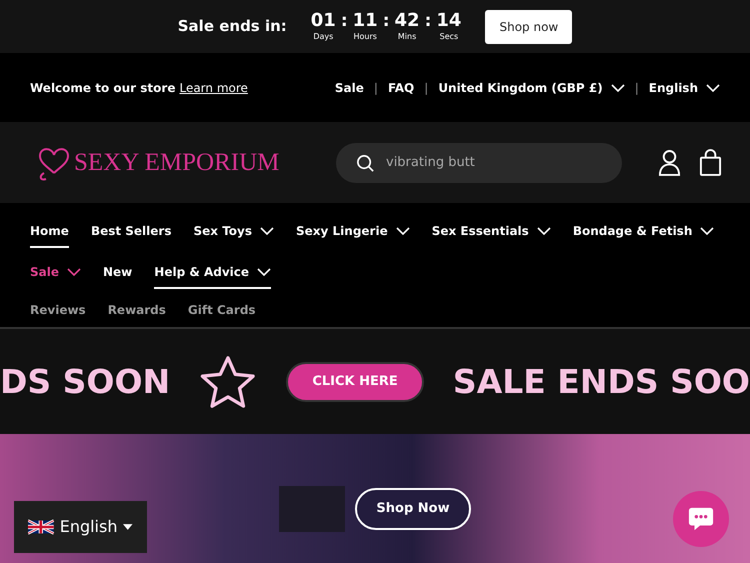 This screenshot has height=563, width=750. Describe the element at coordinates (355, 382) in the screenshot. I see `click-here-button: CLICK HERE` at that location.